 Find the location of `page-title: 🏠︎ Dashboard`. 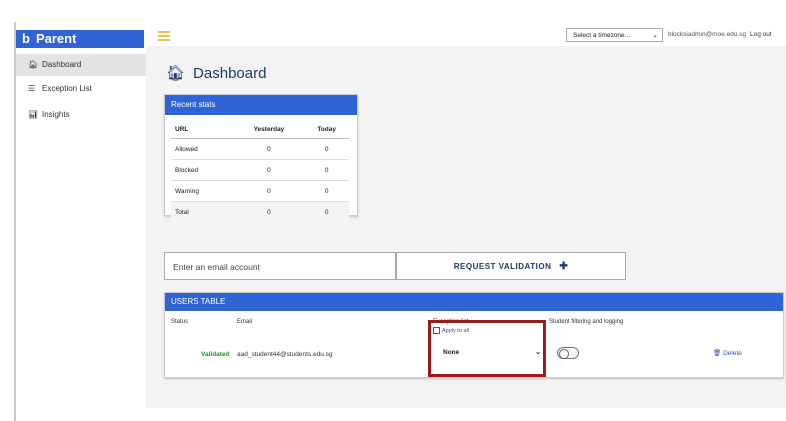

page-title: 🏠︎ Dashboard is located at coordinates (216, 73).